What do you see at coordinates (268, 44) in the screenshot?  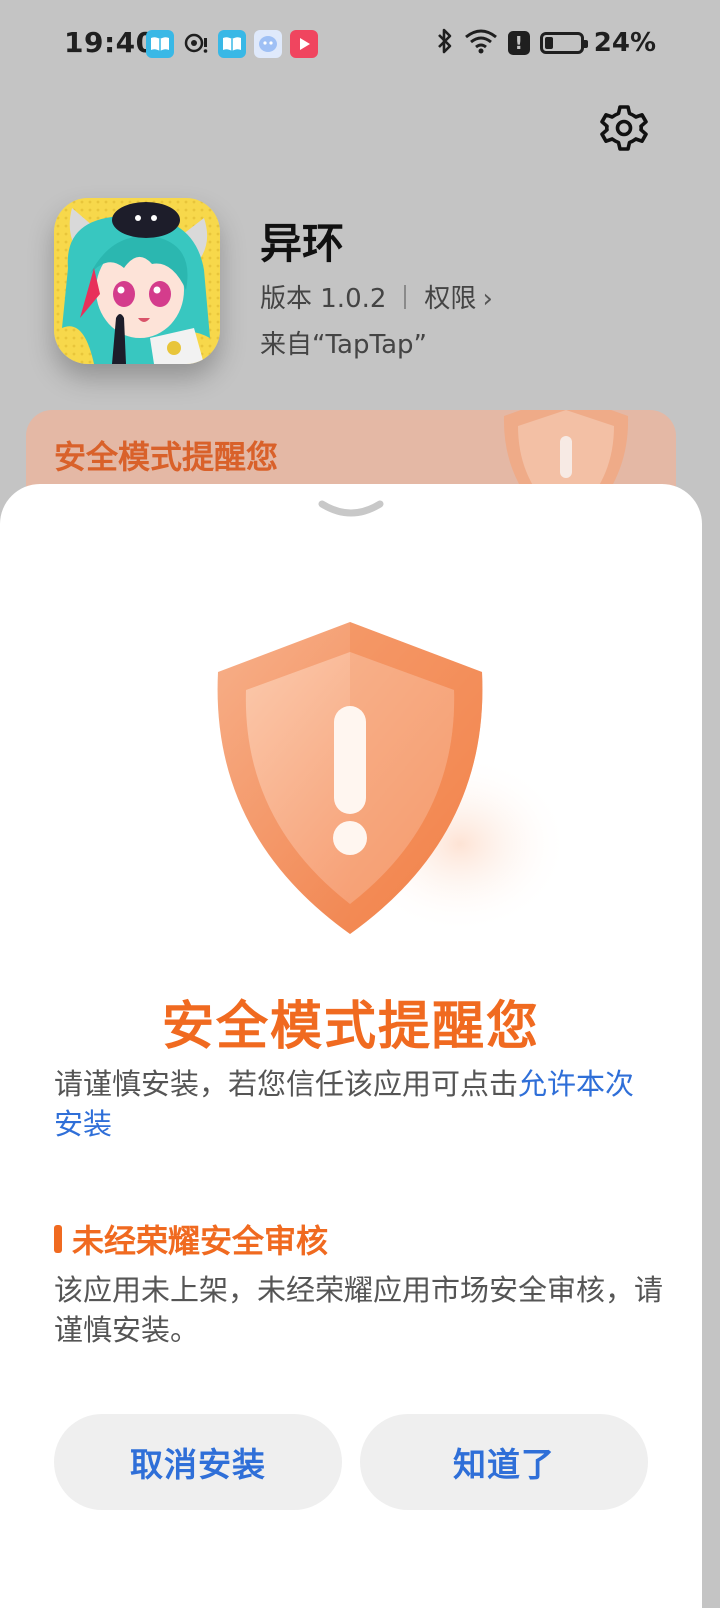 I see `chat-app-icon` at bounding box center [268, 44].